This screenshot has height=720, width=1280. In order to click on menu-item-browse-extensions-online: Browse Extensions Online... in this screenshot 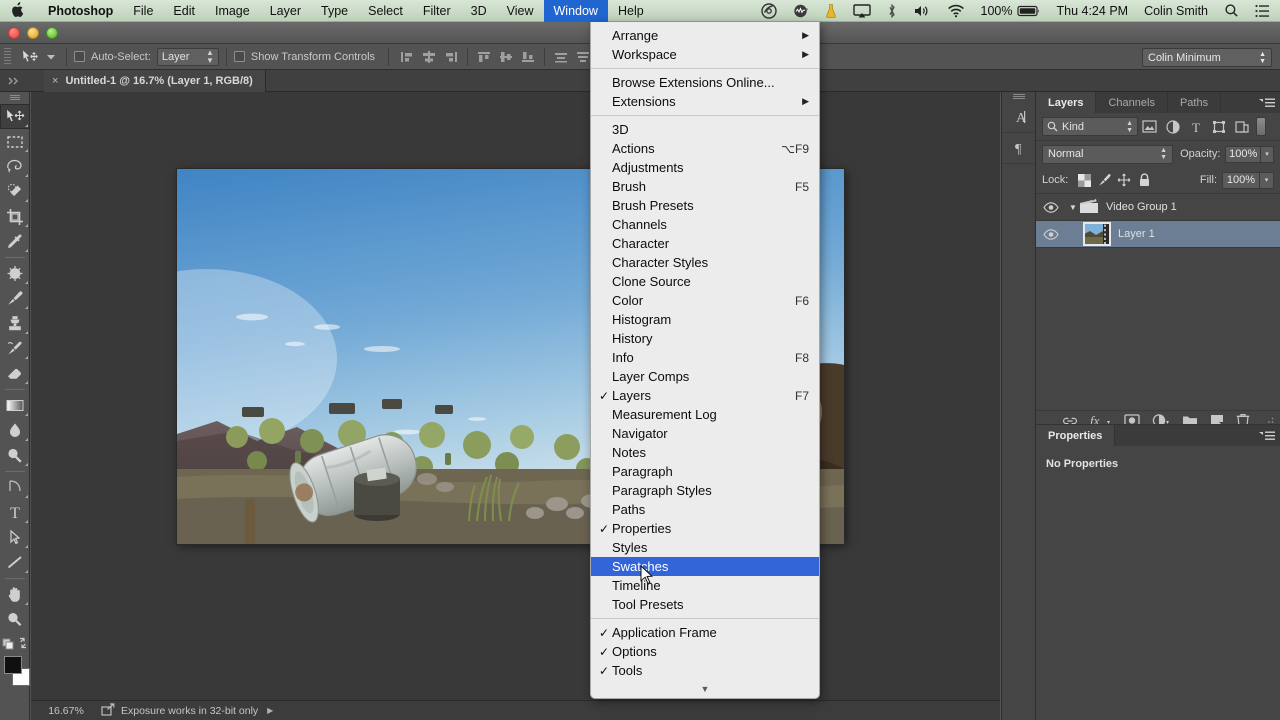, I will do `click(705, 82)`.